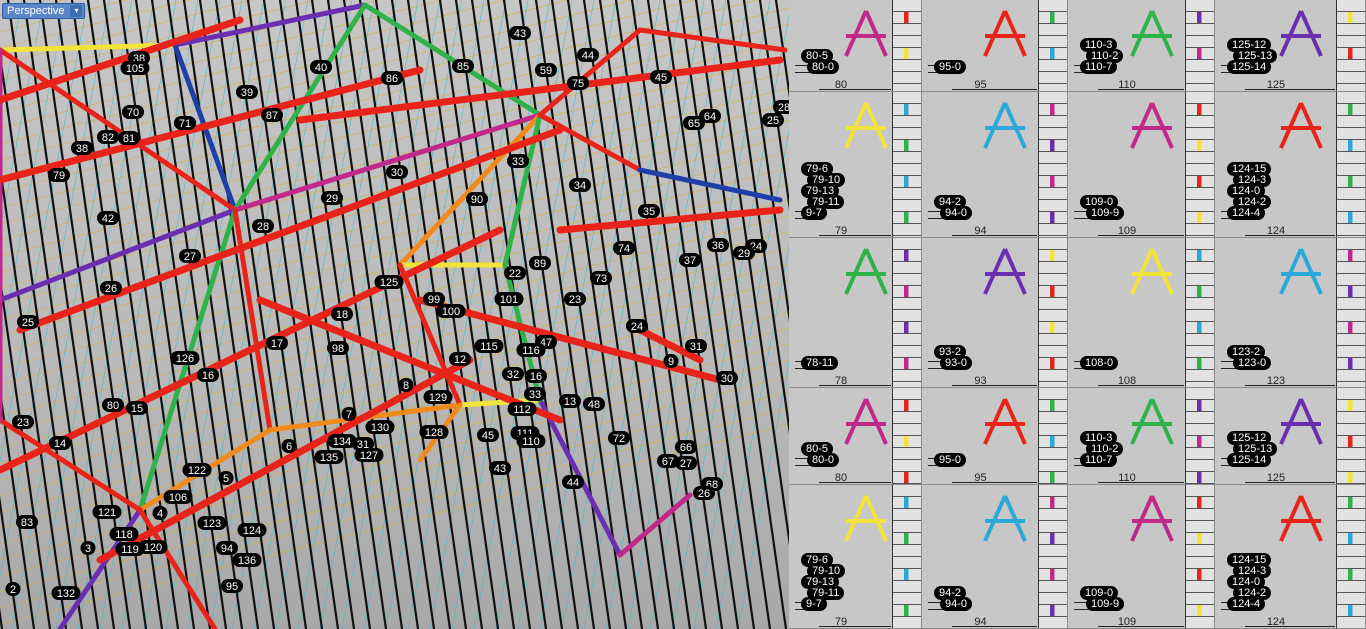 The height and width of the screenshot is (629, 1366). I want to click on svg-text: 134, so click(342, 442).